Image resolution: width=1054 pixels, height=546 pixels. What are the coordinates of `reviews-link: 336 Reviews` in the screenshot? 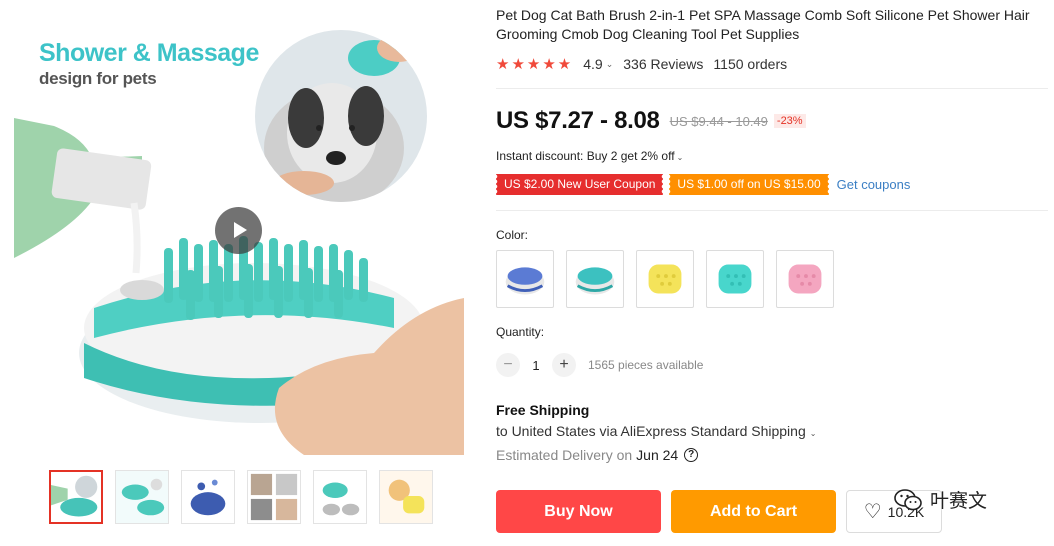 It's located at (663, 64).